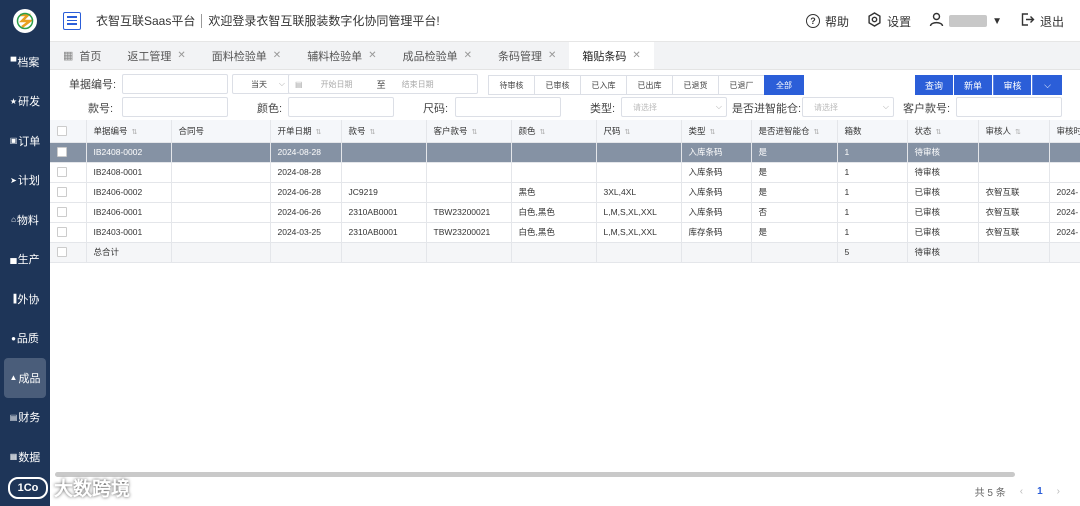 This screenshot has width=1080, height=506. I want to click on date-range-picker: ▤ 开始日期 至 结束日期, so click(383, 84).